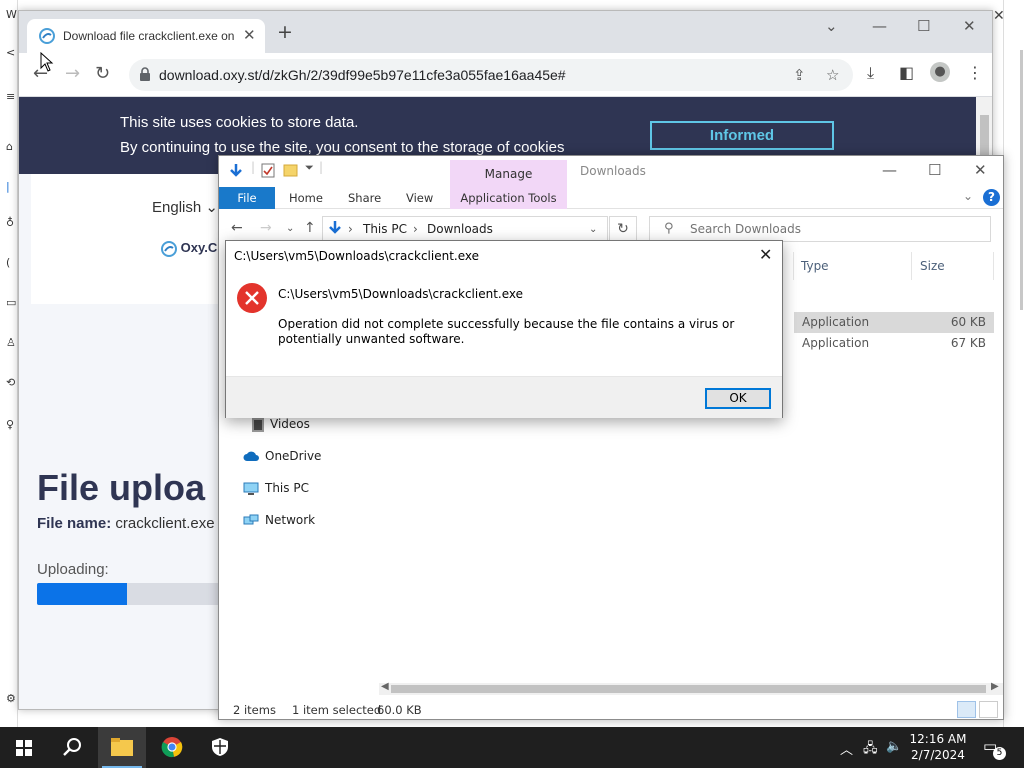 The height and width of the screenshot is (768, 1024). Describe the element at coordinates (385, 229) in the screenshot. I see `breadcrumb-this-pc: This PC` at that location.